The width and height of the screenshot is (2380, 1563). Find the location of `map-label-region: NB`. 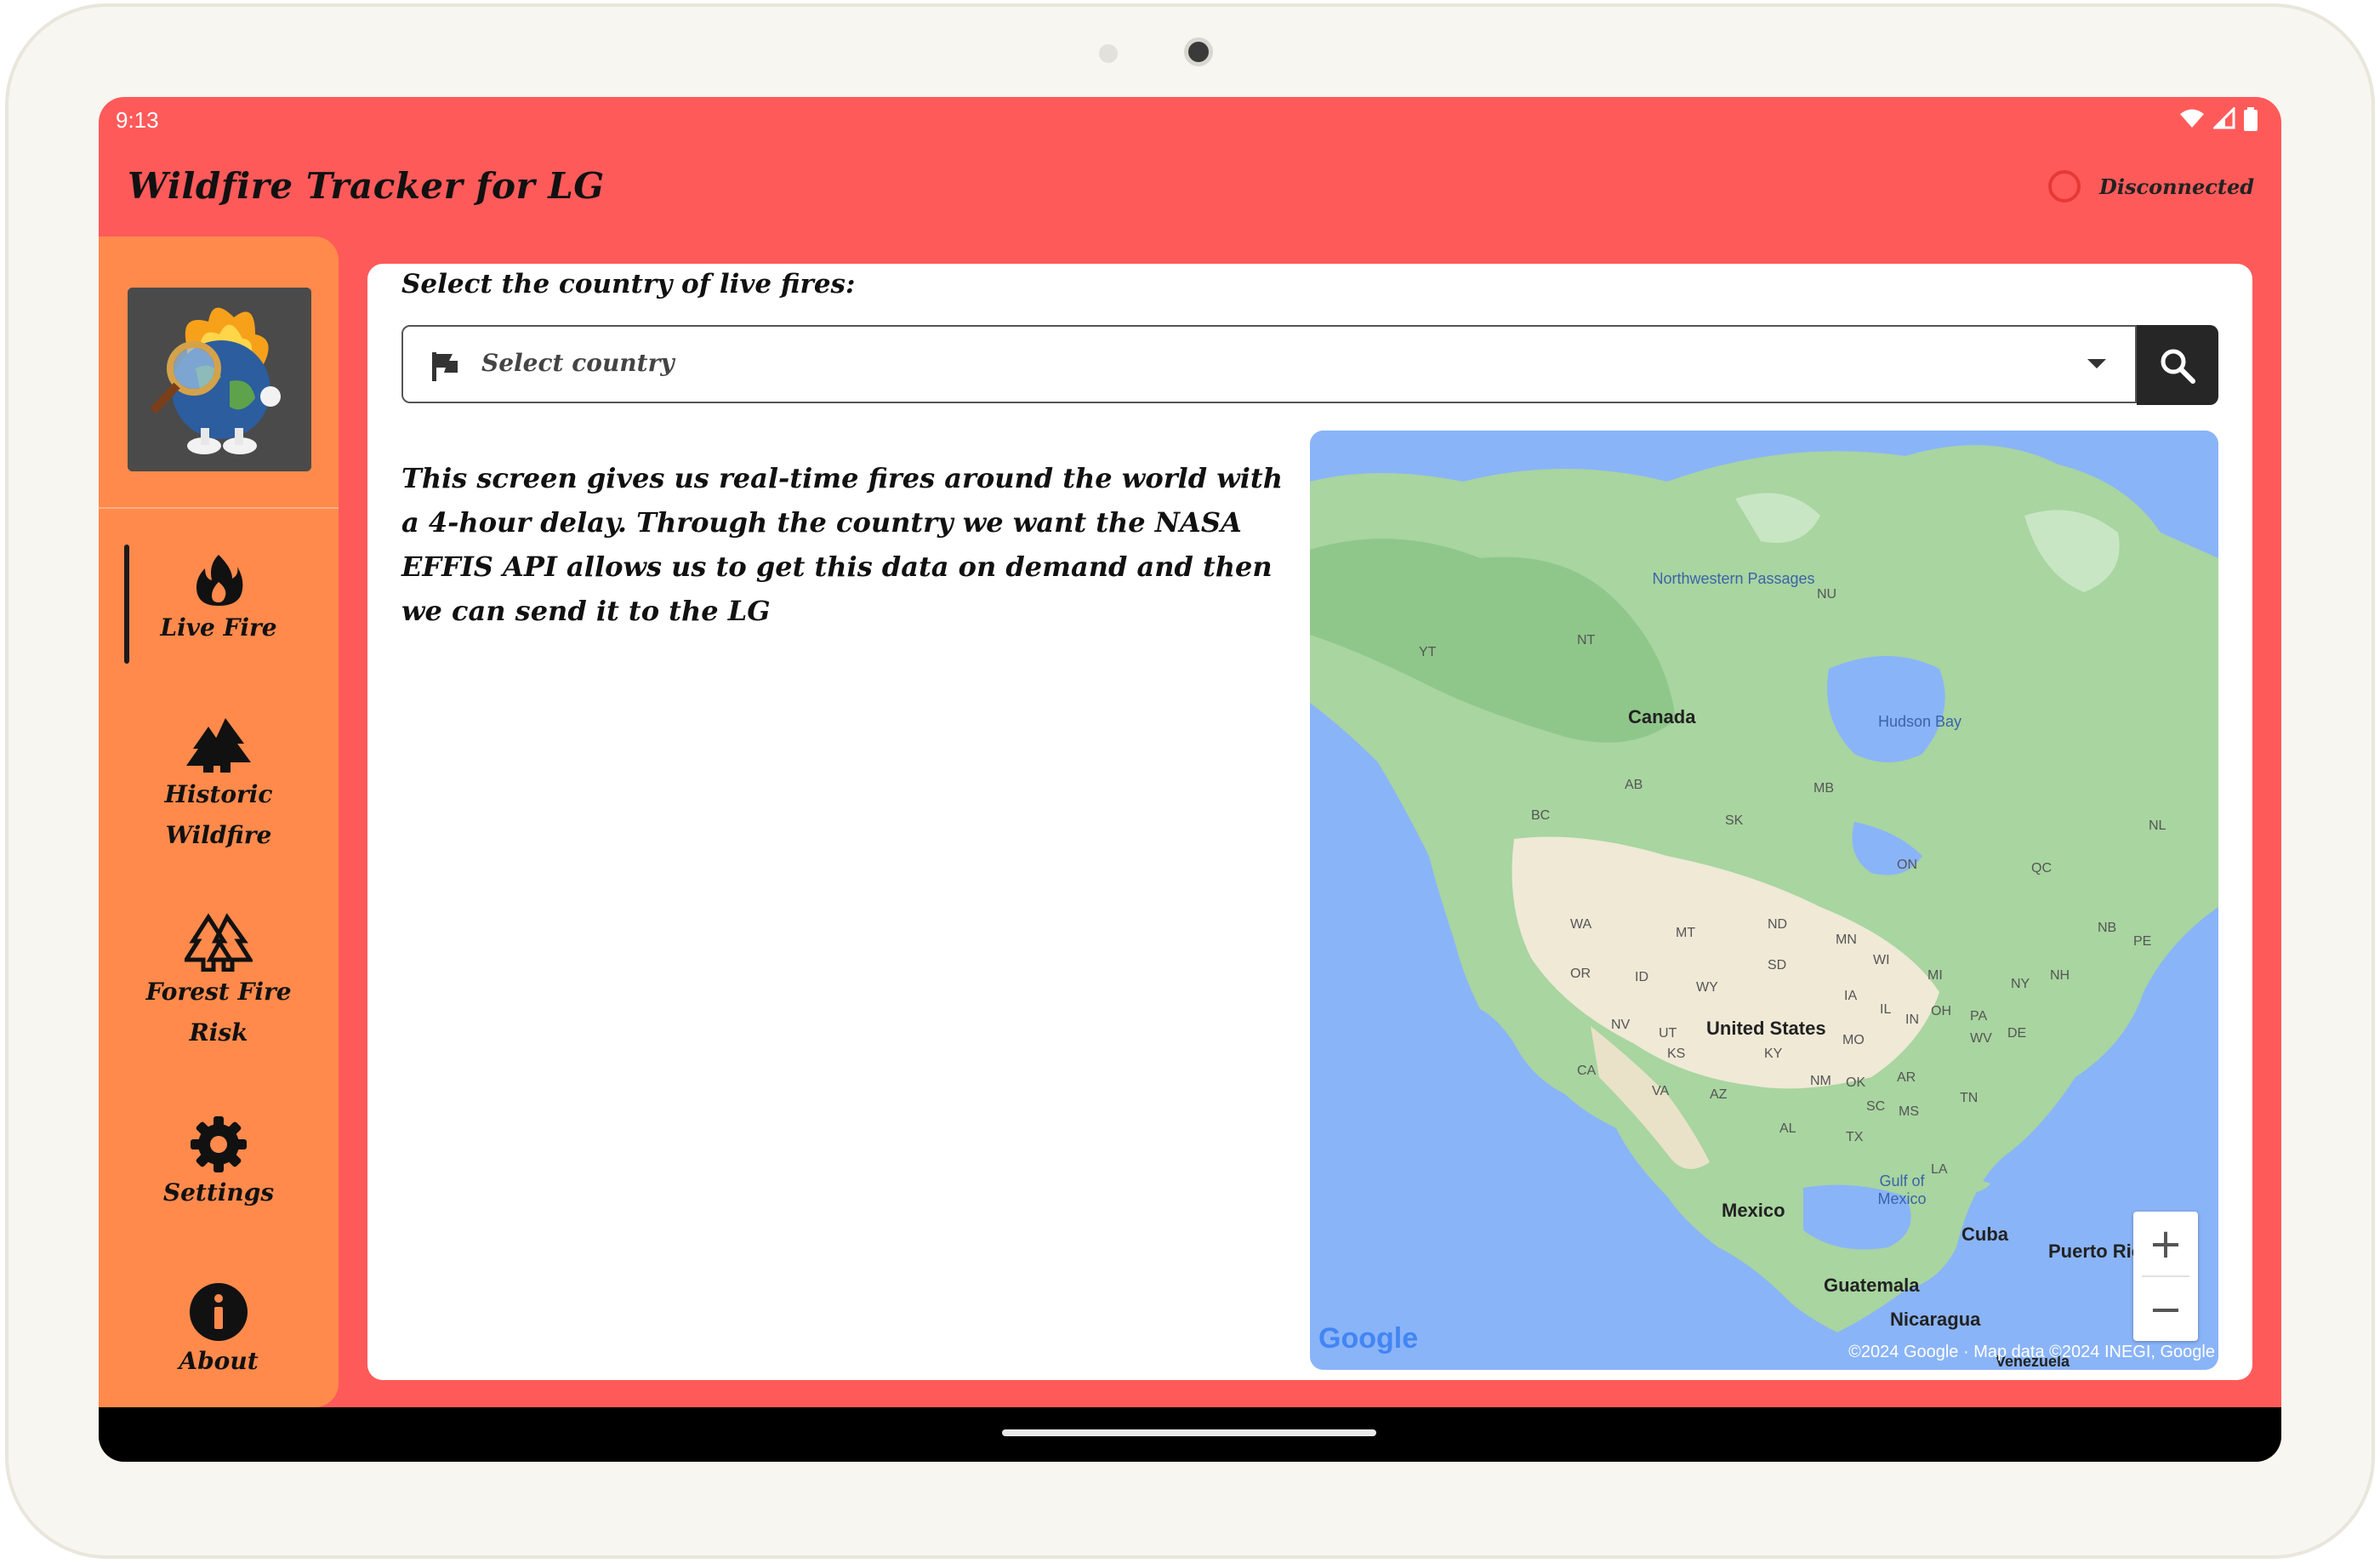

map-label-region: NB is located at coordinates (2107, 928).